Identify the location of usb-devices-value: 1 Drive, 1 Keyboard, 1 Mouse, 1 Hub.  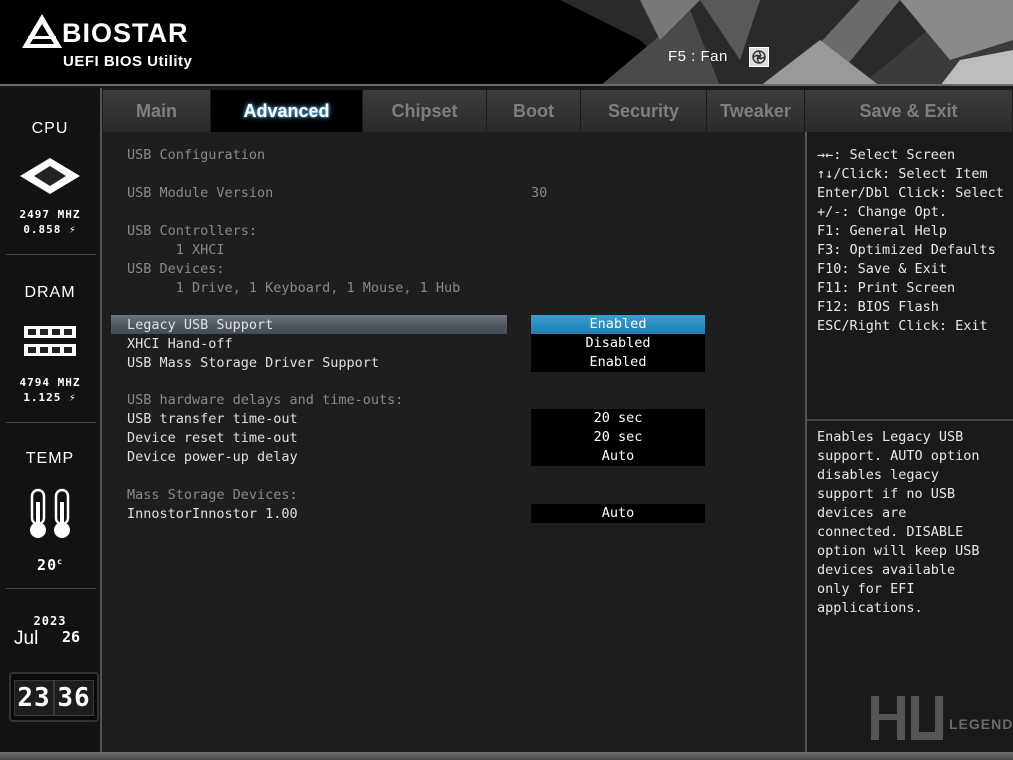
(294, 288).